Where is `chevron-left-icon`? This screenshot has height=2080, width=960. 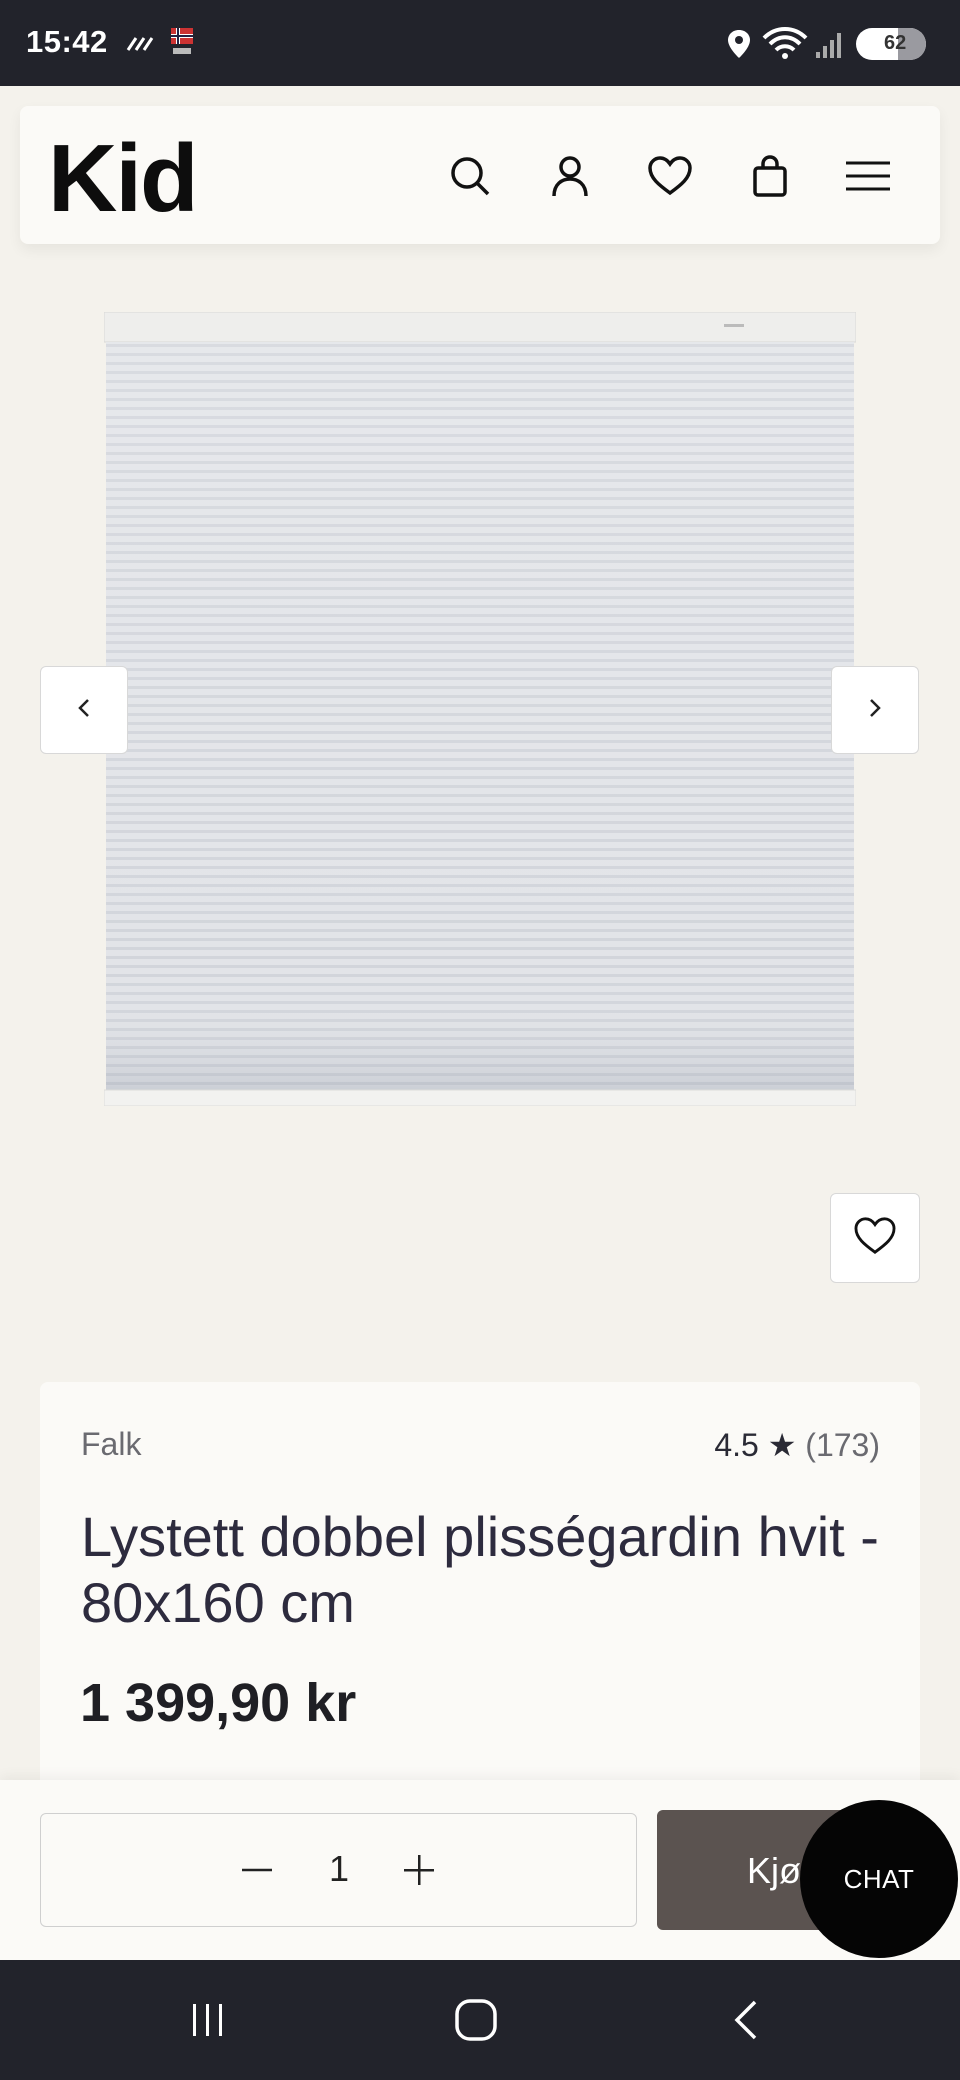 chevron-left-icon is located at coordinates (84, 710).